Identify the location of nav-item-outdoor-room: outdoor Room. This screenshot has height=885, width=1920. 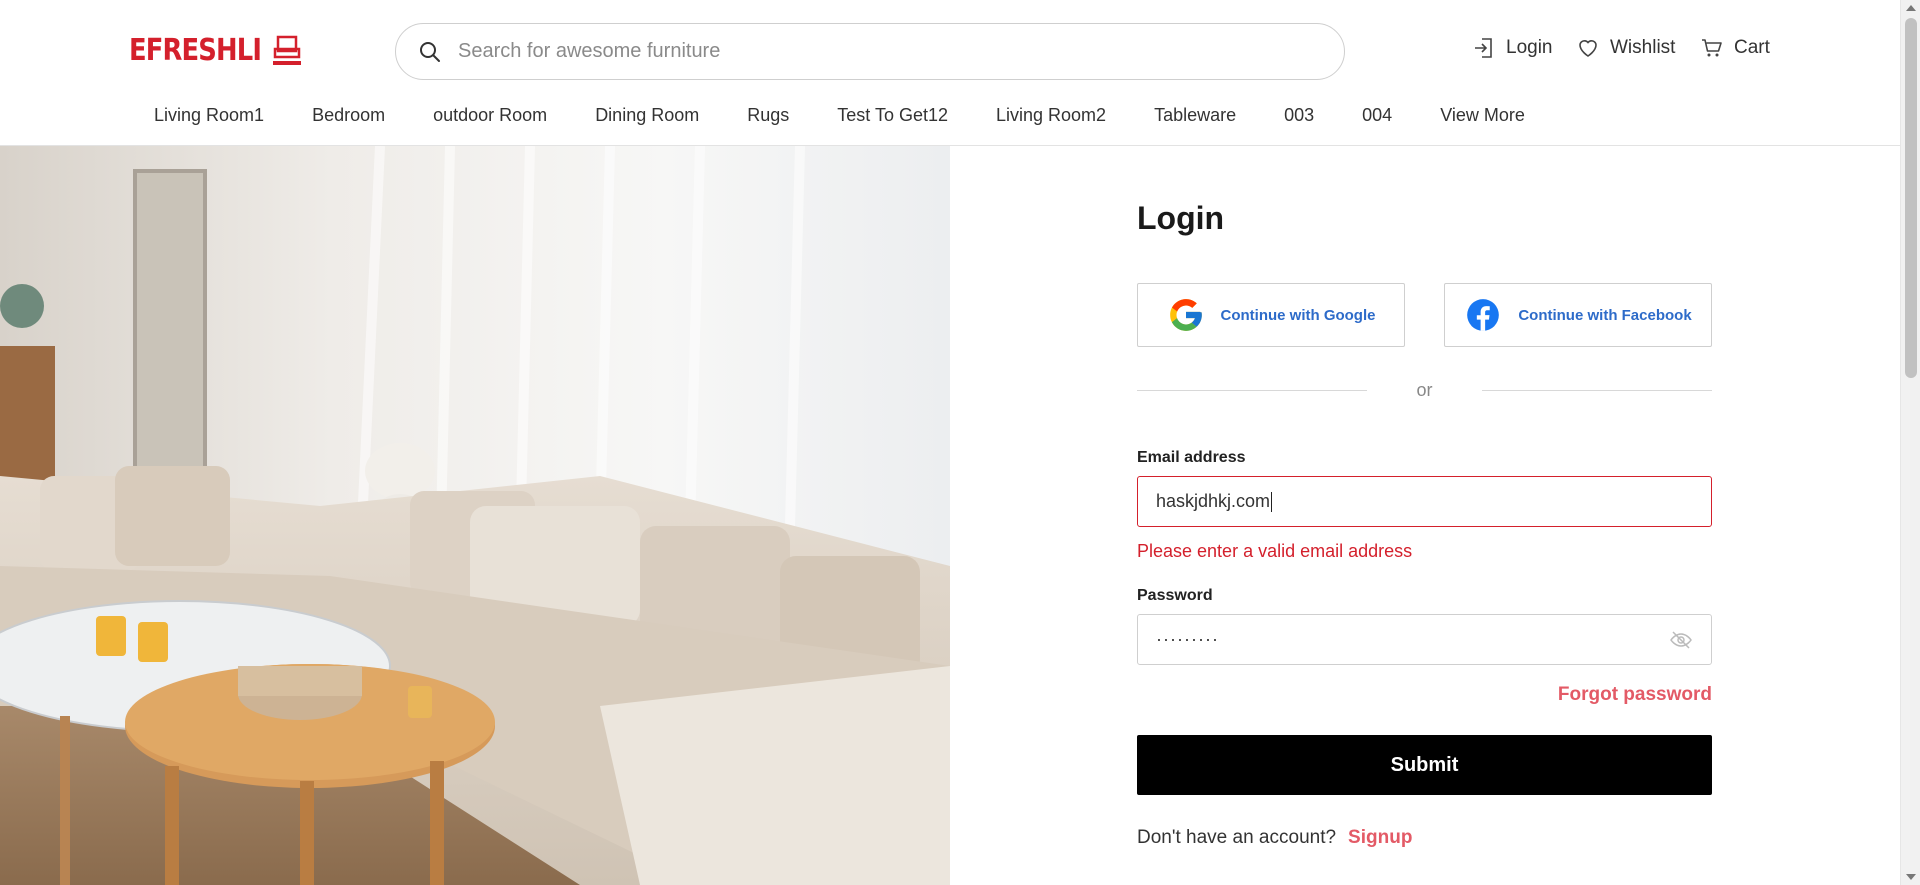
(490, 115).